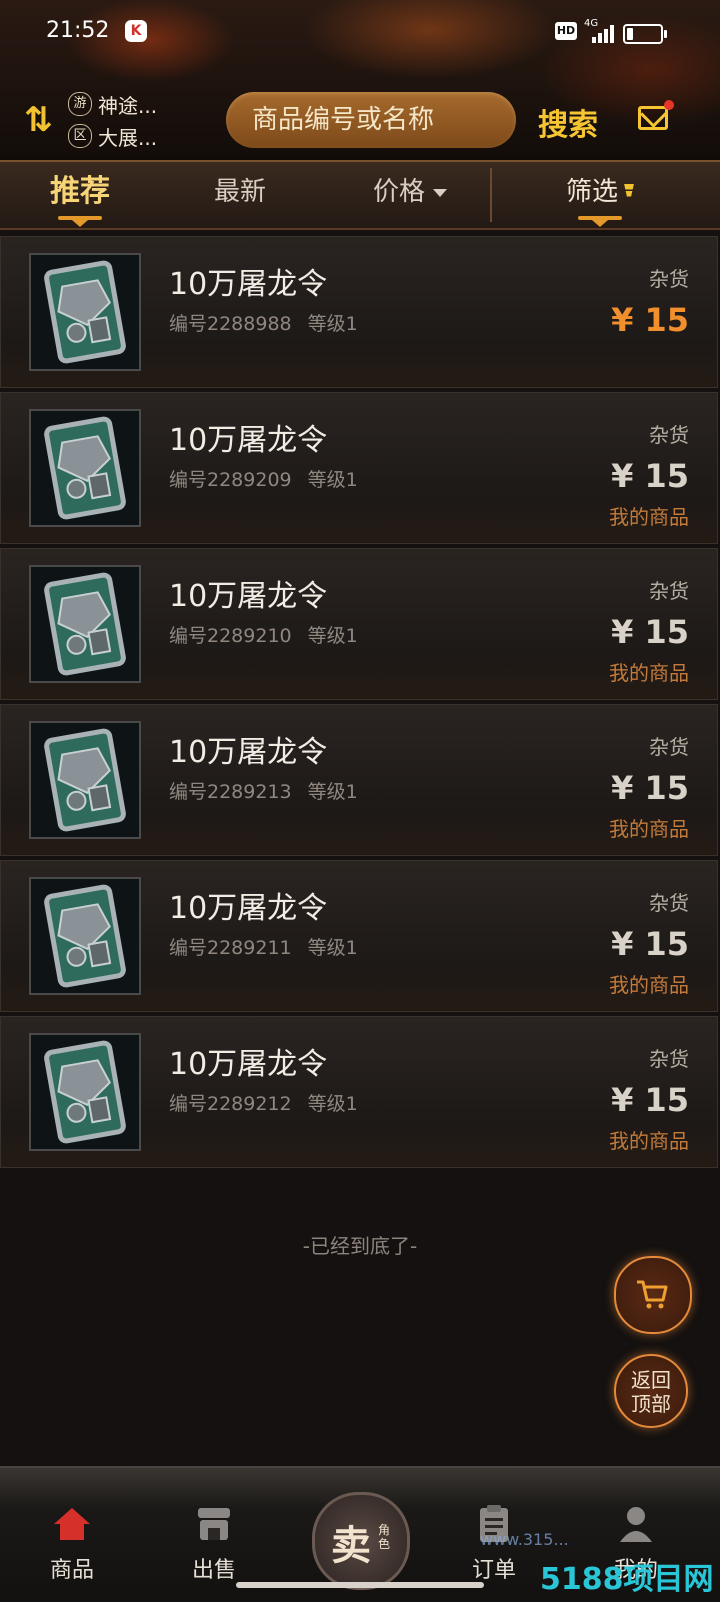  I want to click on back-to-top-button: 返回 顶部, so click(651, 1391).